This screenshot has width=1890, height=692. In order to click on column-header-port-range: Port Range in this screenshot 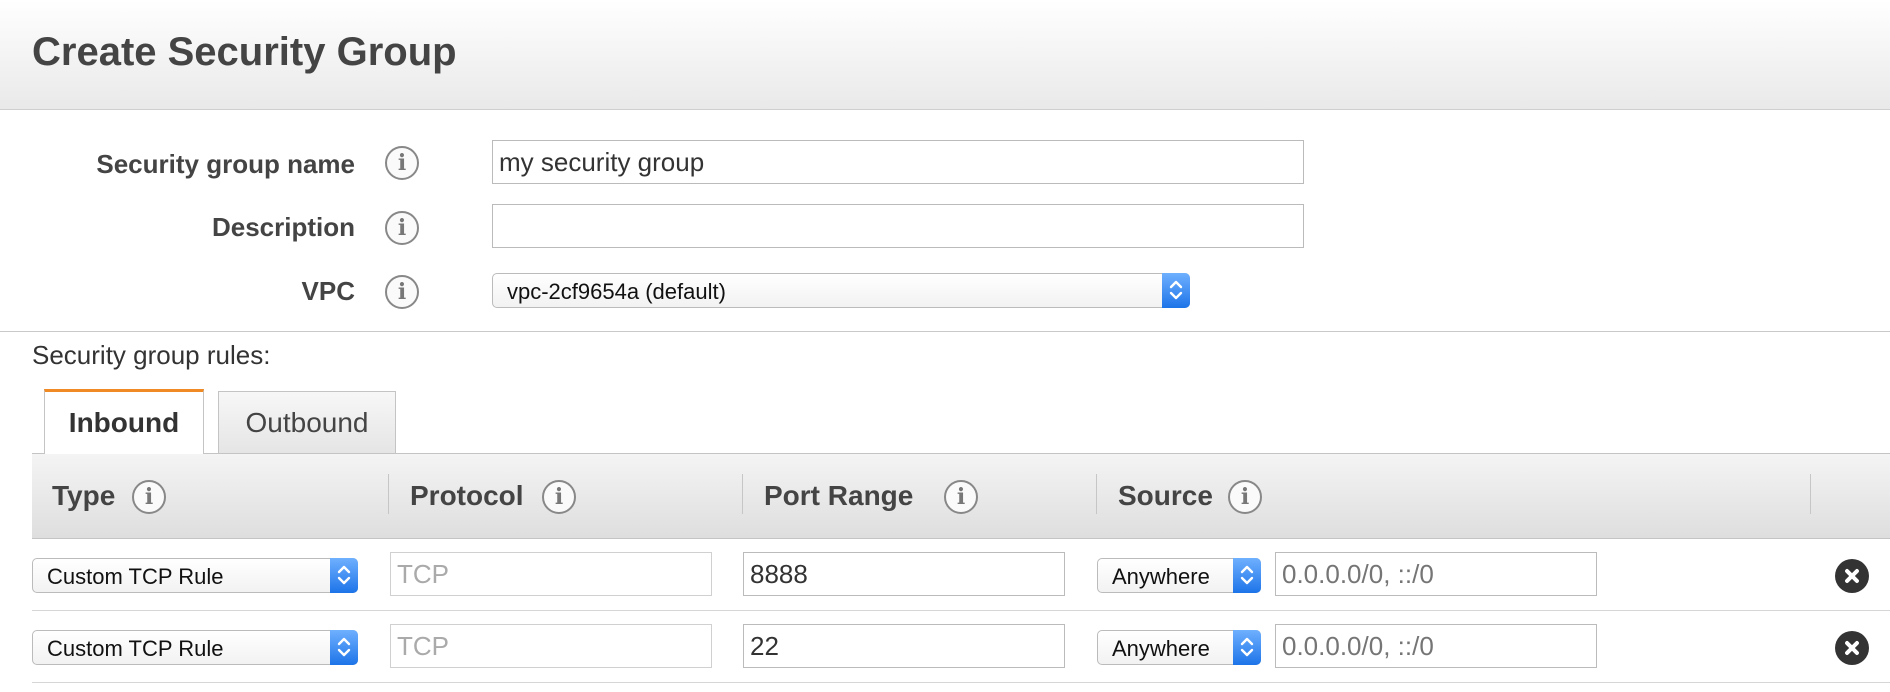, I will do `click(921, 497)`.